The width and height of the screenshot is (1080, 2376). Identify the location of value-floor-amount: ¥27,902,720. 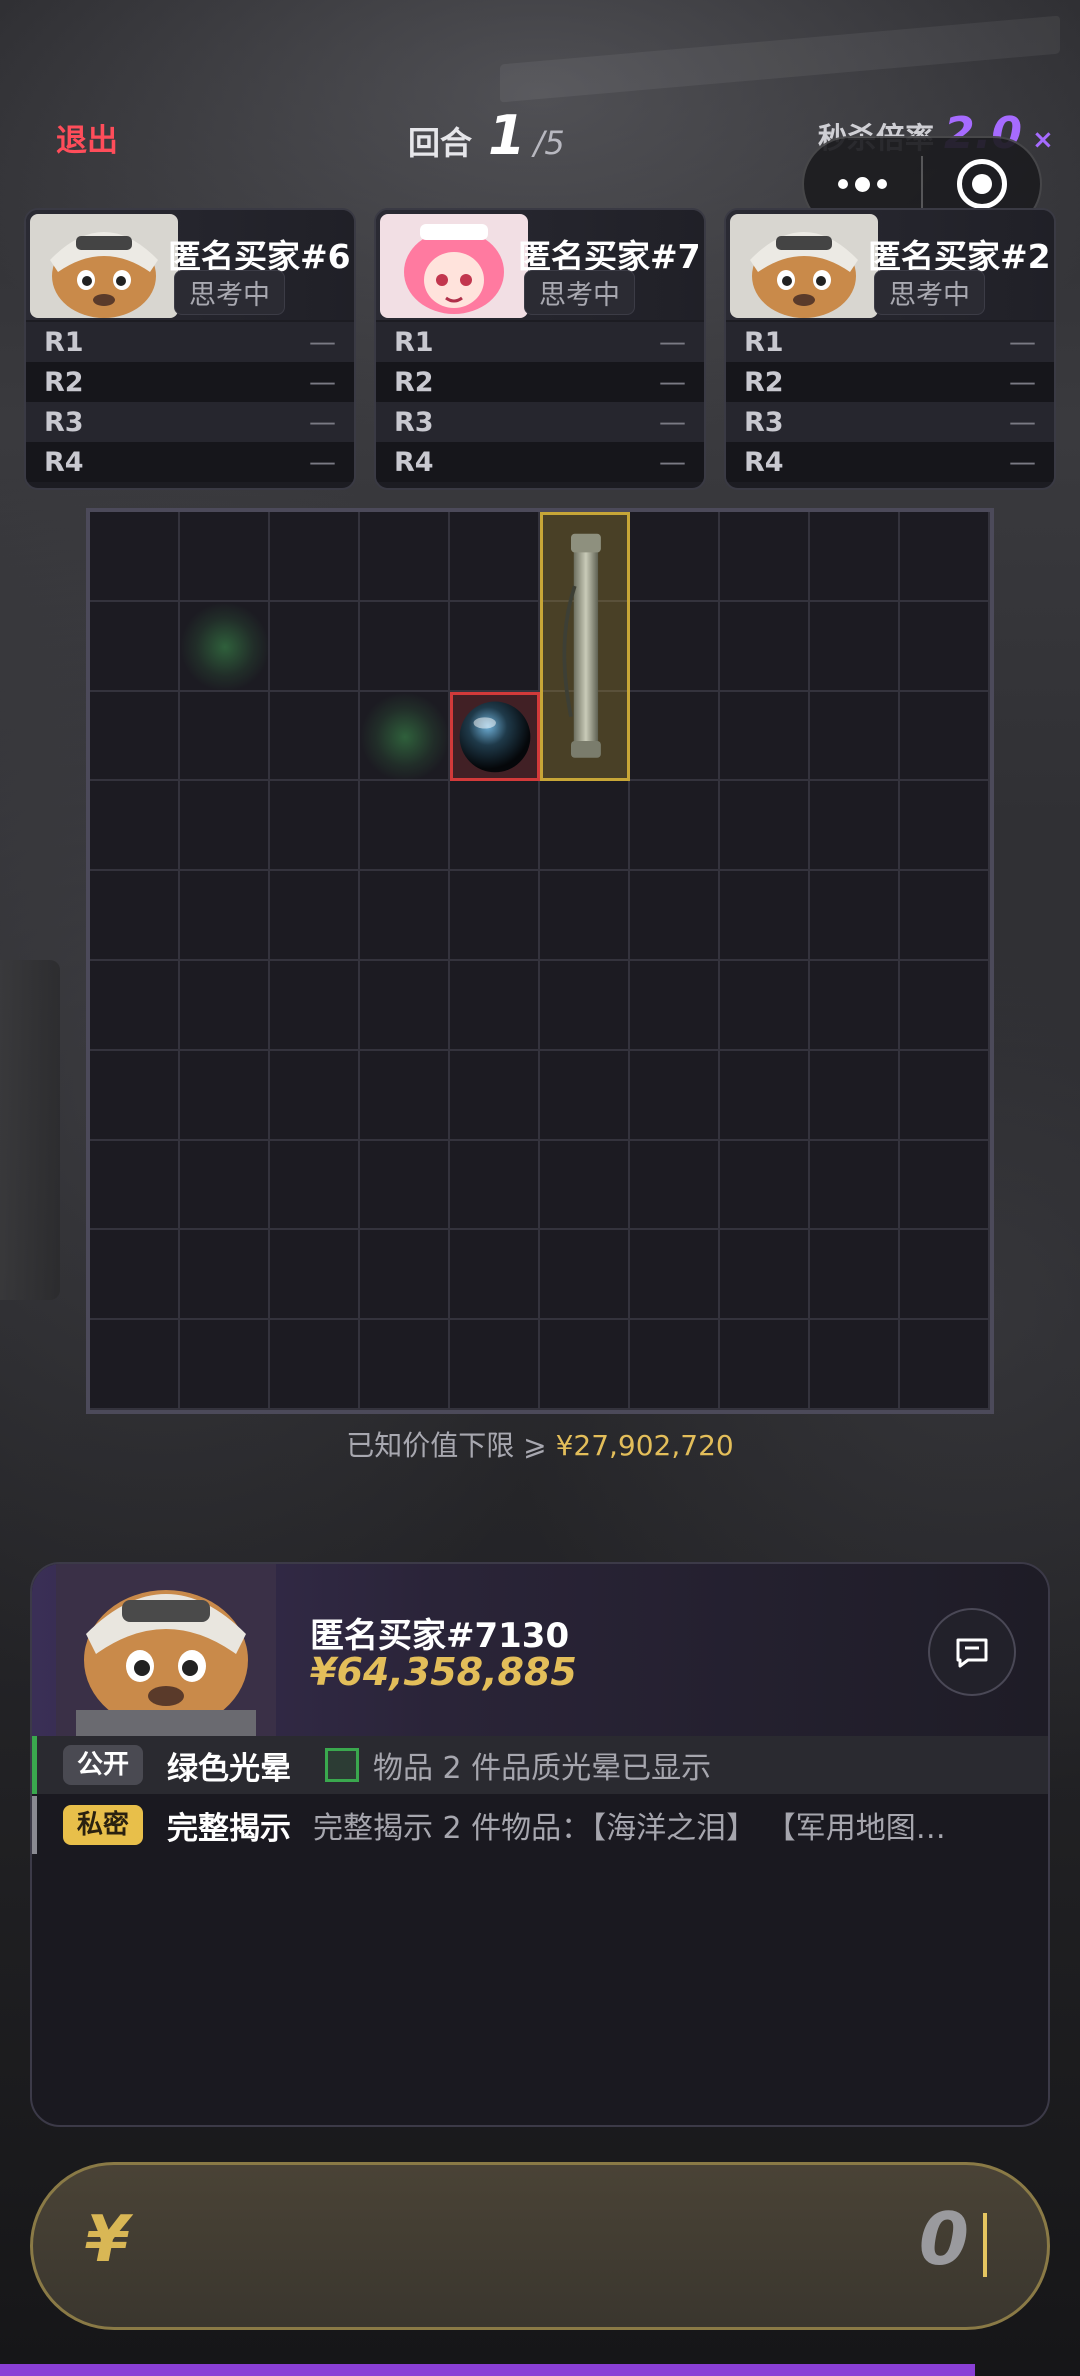
(644, 1445).